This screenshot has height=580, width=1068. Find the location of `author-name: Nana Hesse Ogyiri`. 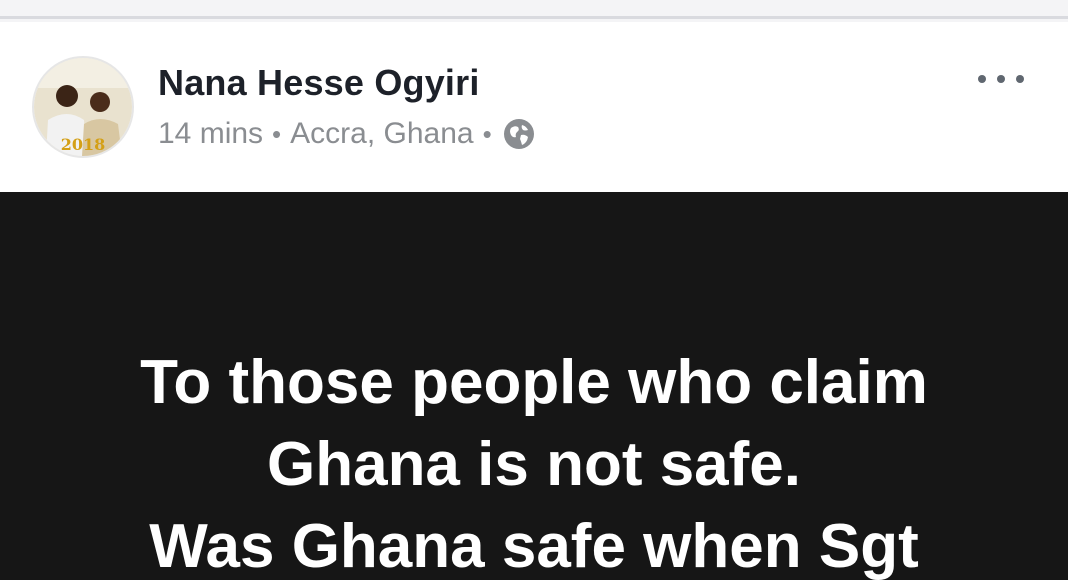

author-name: Nana Hesse Ogyiri is located at coordinates (319, 83).